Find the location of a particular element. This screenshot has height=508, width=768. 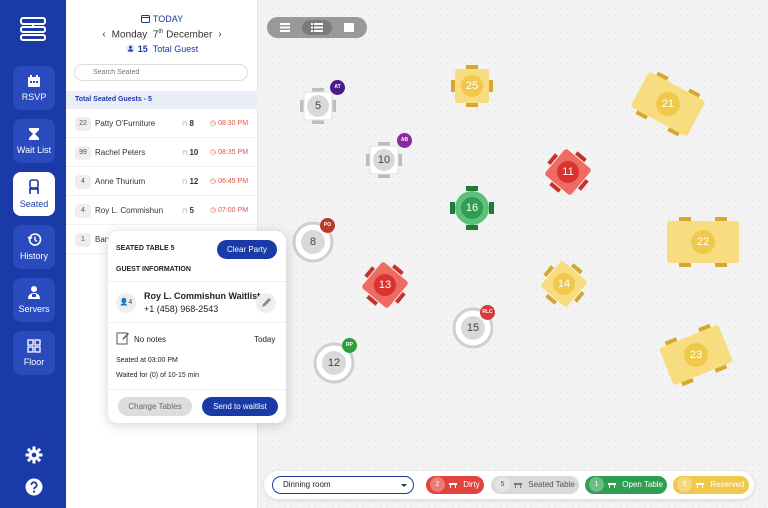

legend-dirty-count: 2 is located at coordinates (437, 484).